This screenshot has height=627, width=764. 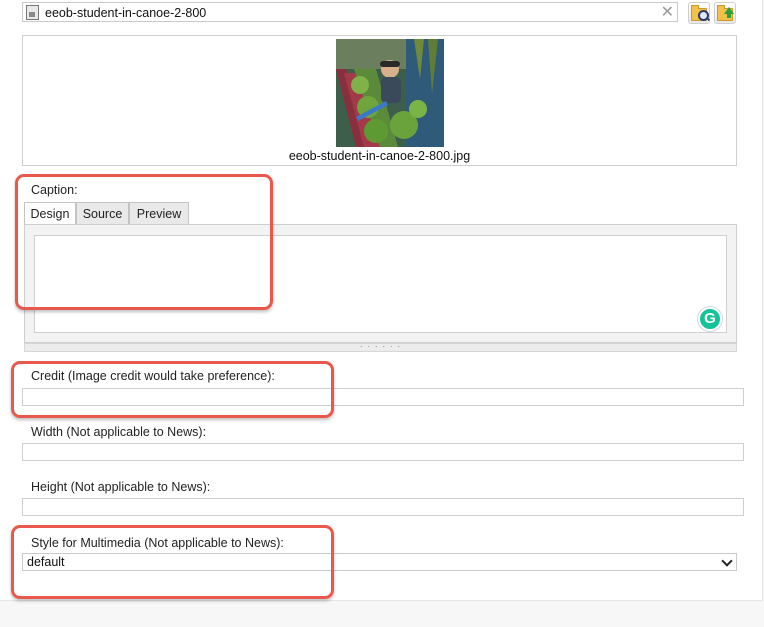 What do you see at coordinates (121, 487) in the screenshot?
I see `height-label: Height (Not applicable to News):` at bounding box center [121, 487].